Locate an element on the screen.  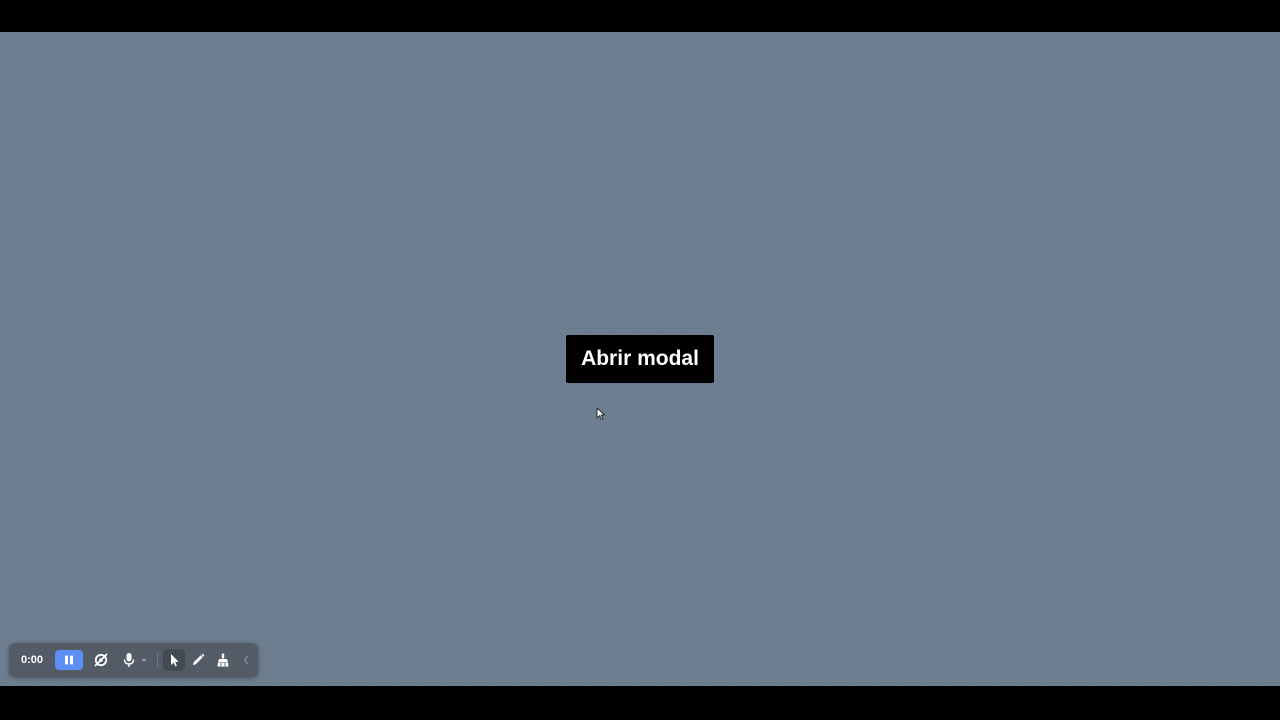
chevron-down-icon is located at coordinates (144, 660).